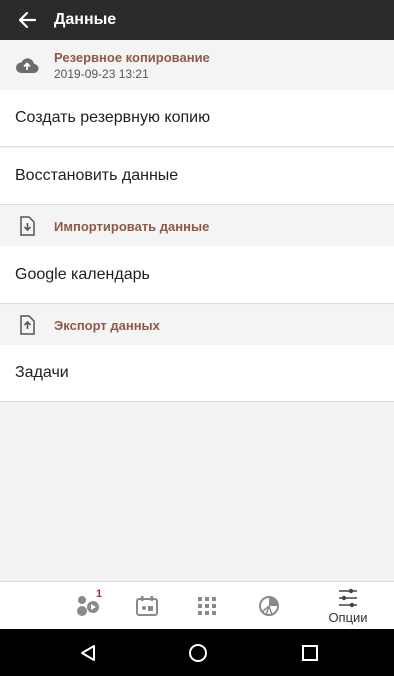 This screenshot has width=394, height=676. What do you see at coordinates (113, 117) in the screenshot?
I see `create-backup-label: Создать резервную копию` at bounding box center [113, 117].